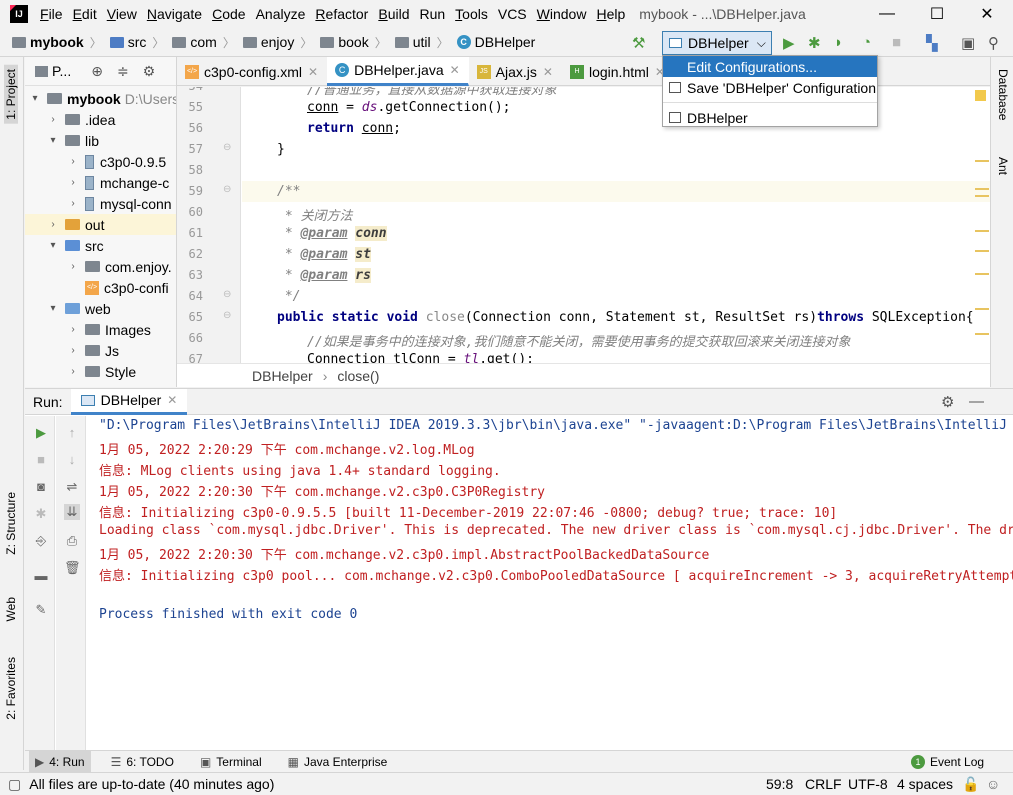 This screenshot has width=1013, height=795. I want to click on breadcrumb-src: src 〉, so click(136, 42).